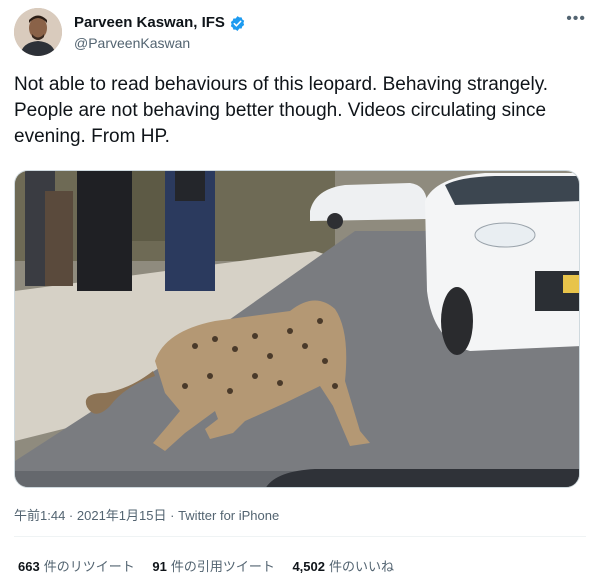  Describe the element at coordinates (300, 33) in the screenshot. I see `tweet-header: Parveen Kaswan, IFS @ParveenKaswan •••` at that location.